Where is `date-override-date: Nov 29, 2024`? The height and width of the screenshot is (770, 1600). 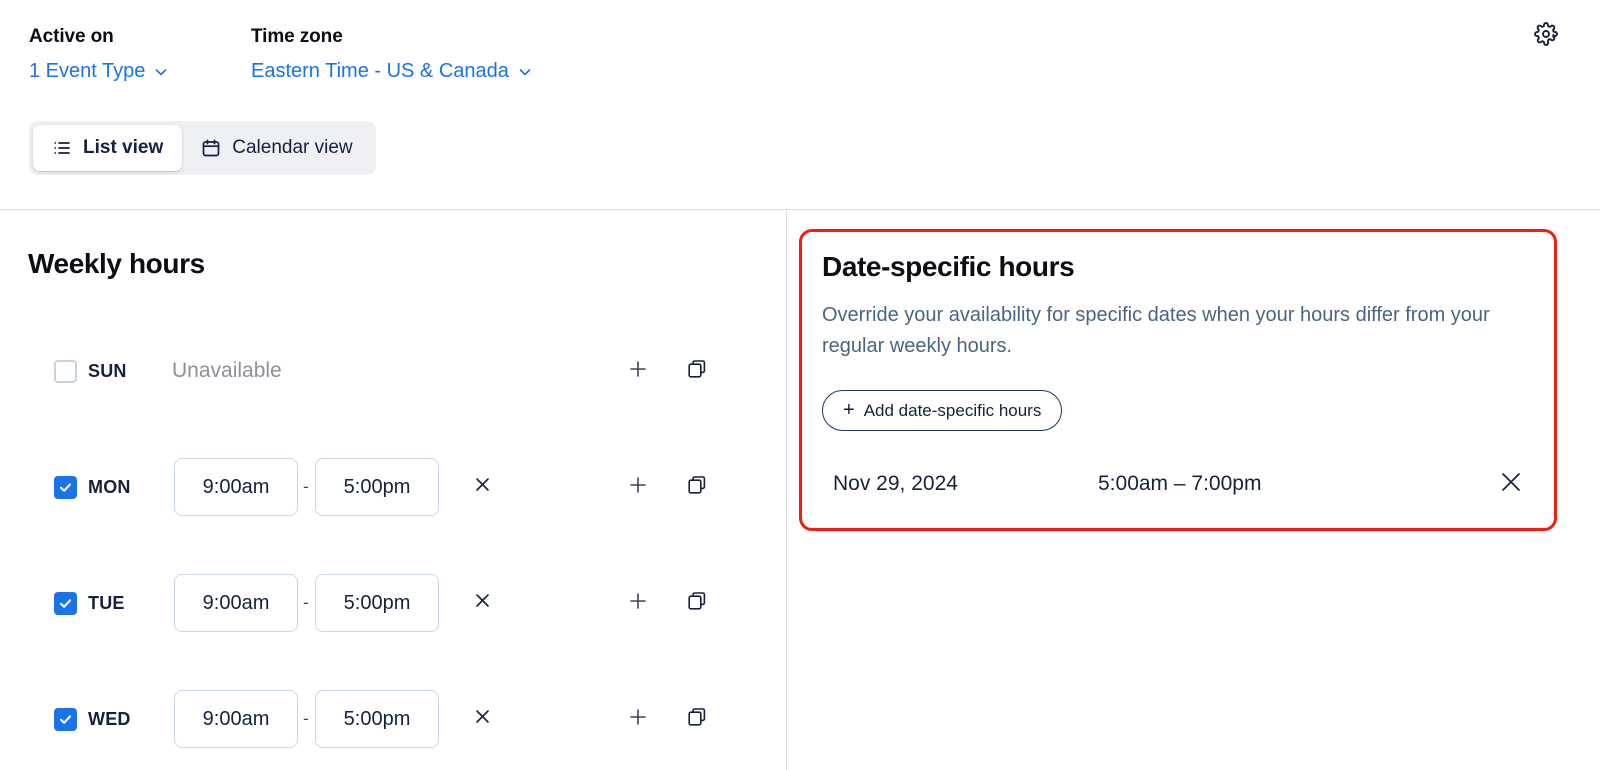
date-override-date: Nov 29, 2024 is located at coordinates (895, 483).